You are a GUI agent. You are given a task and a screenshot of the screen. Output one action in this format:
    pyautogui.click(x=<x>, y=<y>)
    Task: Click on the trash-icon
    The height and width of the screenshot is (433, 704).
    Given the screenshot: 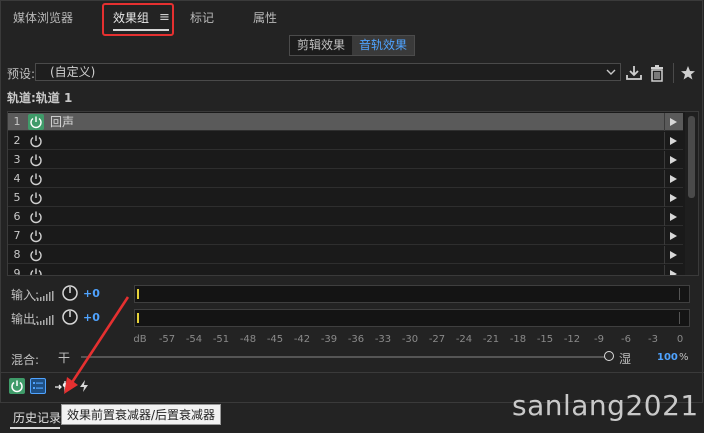 What is the action you would take?
    pyautogui.click(x=657, y=73)
    